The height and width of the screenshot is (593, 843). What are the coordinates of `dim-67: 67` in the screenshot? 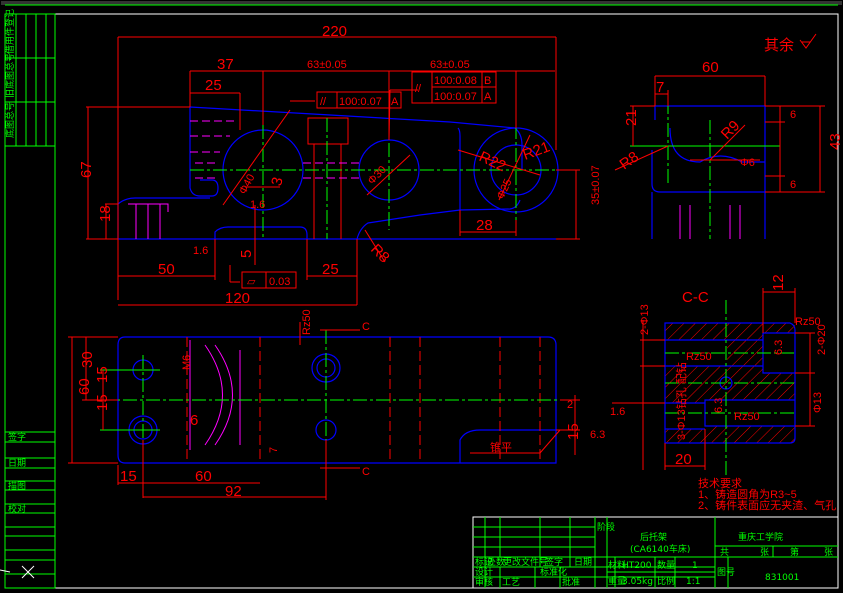 It's located at (86, 169).